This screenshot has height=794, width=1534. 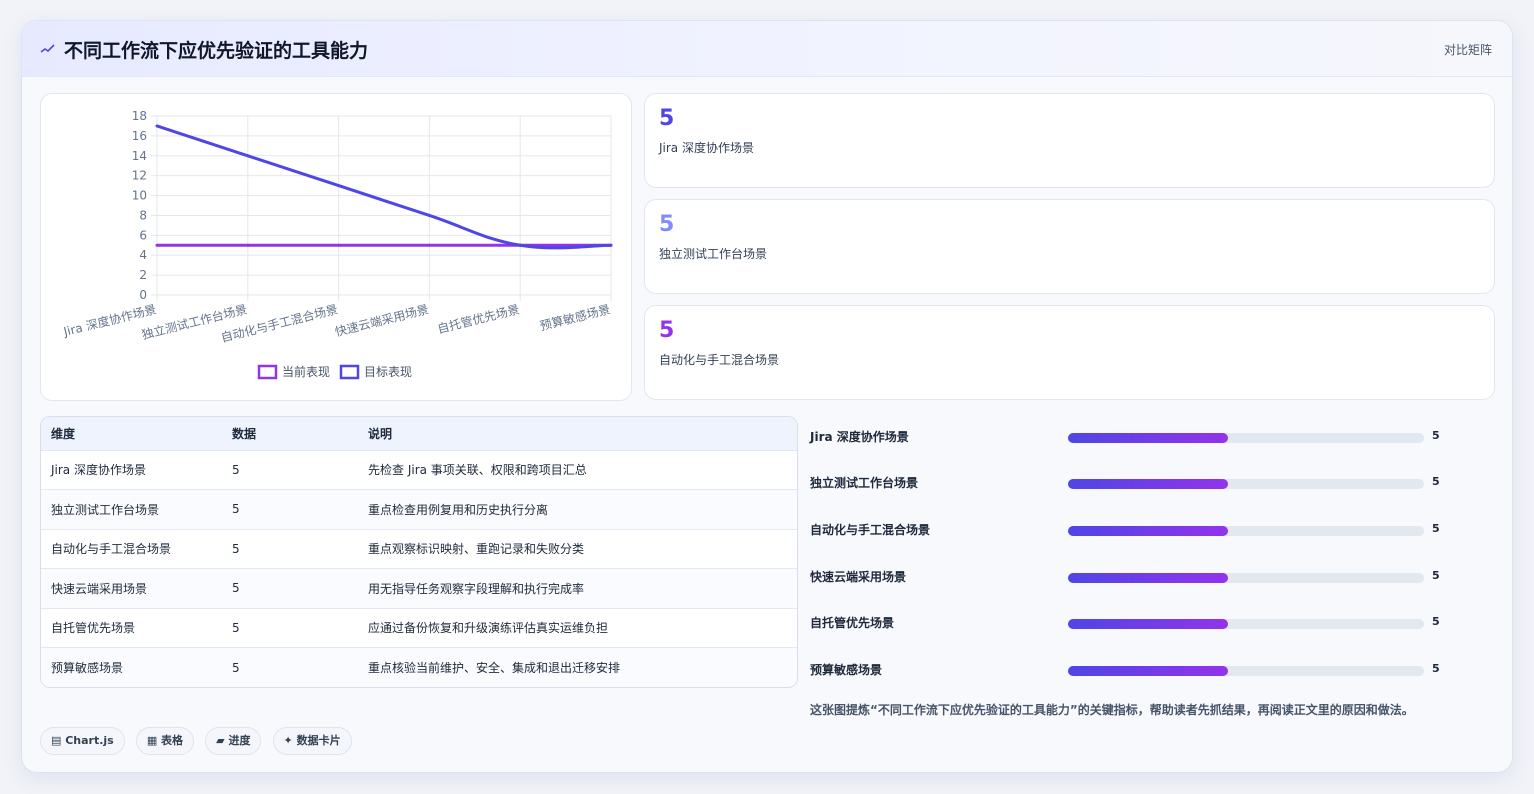 What do you see at coordinates (380, 433) in the screenshot?
I see `column-header-description: 说明` at bounding box center [380, 433].